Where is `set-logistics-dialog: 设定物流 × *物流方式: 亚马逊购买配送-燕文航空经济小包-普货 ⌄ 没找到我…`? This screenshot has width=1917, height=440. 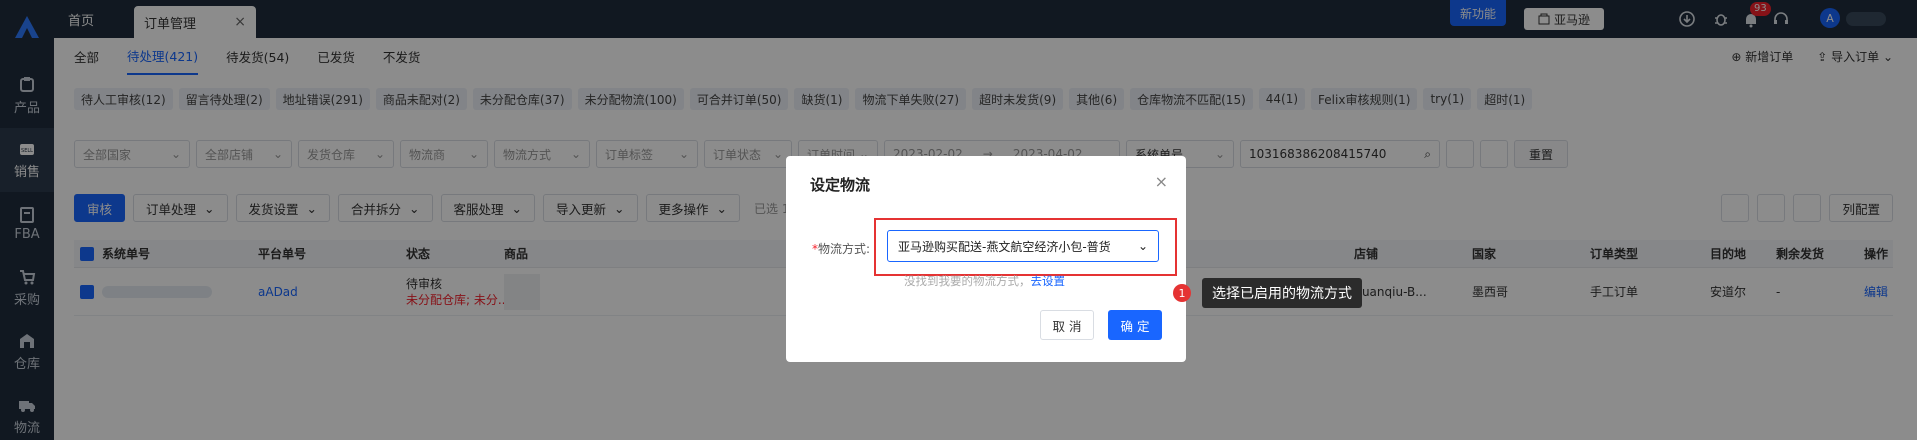
set-logistics-dialog: 设定物流 × *物流方式: 亚马逊购买配送-燕文航空经济小包-普货 ⌄ 没找到我… is located at coordinates (986, 259).